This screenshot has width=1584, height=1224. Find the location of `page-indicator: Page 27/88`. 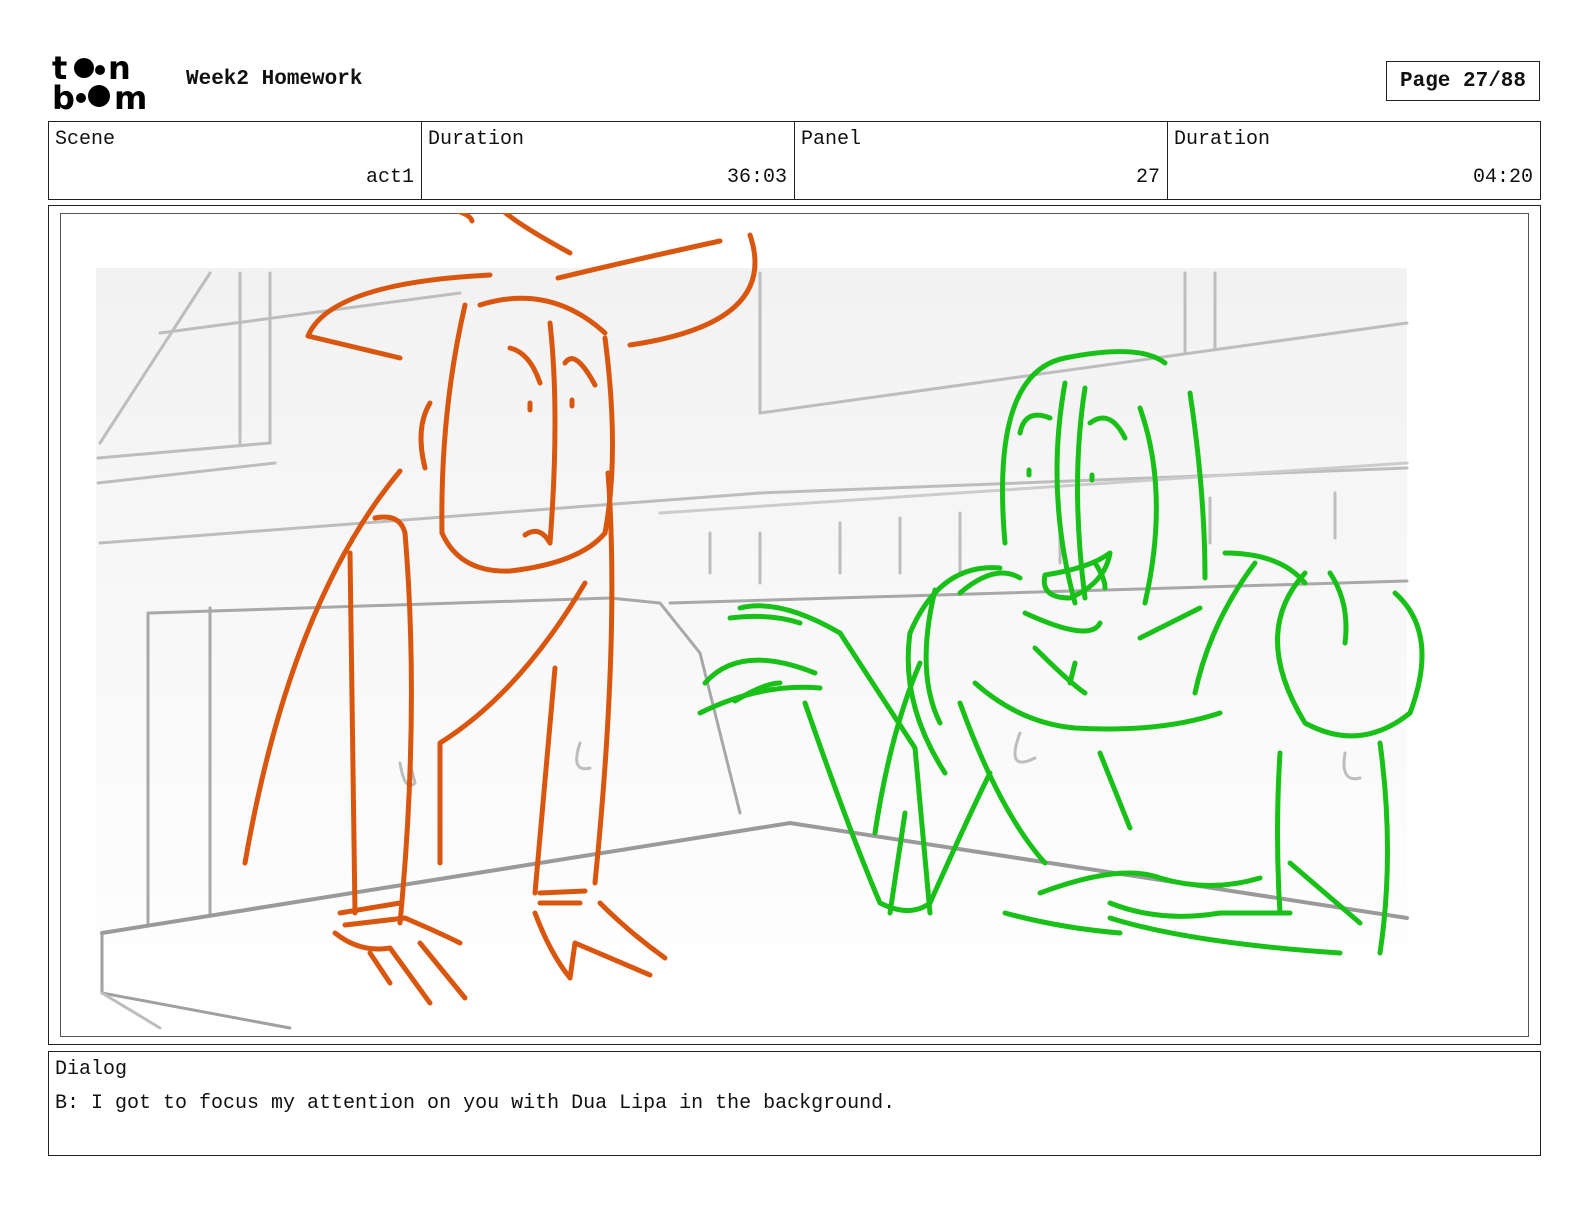

page-indicator: Page 27/88 is located at coordinates (1463, 81).